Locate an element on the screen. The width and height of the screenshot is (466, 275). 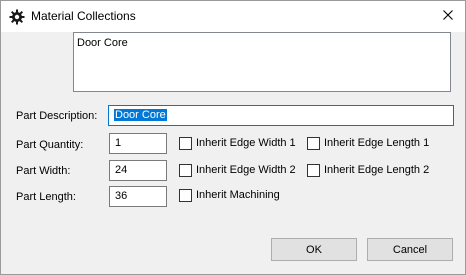
part-quantity-input: 1 is located at coordinates (138, 143).